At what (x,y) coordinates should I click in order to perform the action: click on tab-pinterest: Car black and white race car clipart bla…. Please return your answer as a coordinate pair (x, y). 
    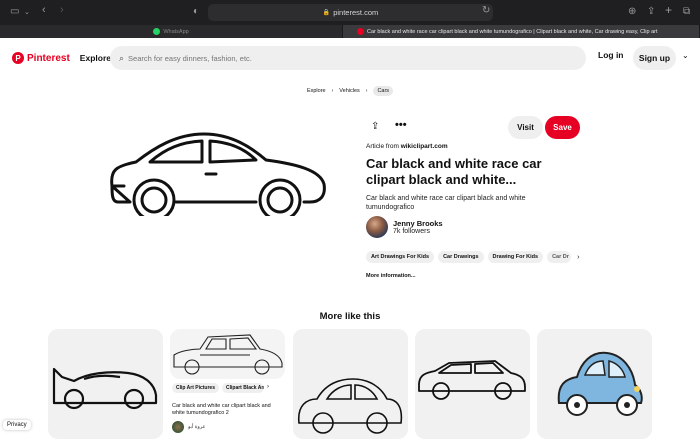
    Looking at the image, I should click on (521, 31).